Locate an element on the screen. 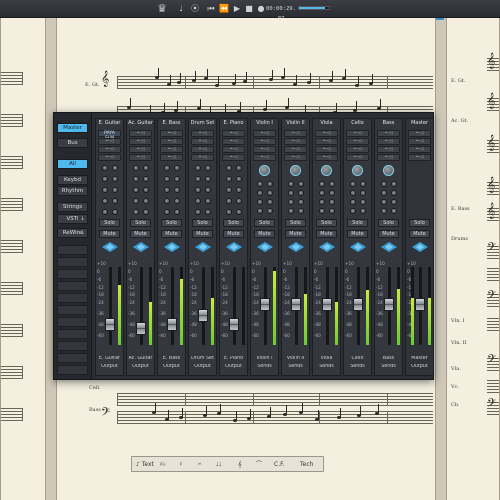 The height and width of the screenshot is (500, 500). palette-item: ♯♭ is located at coordinates (163, 464).